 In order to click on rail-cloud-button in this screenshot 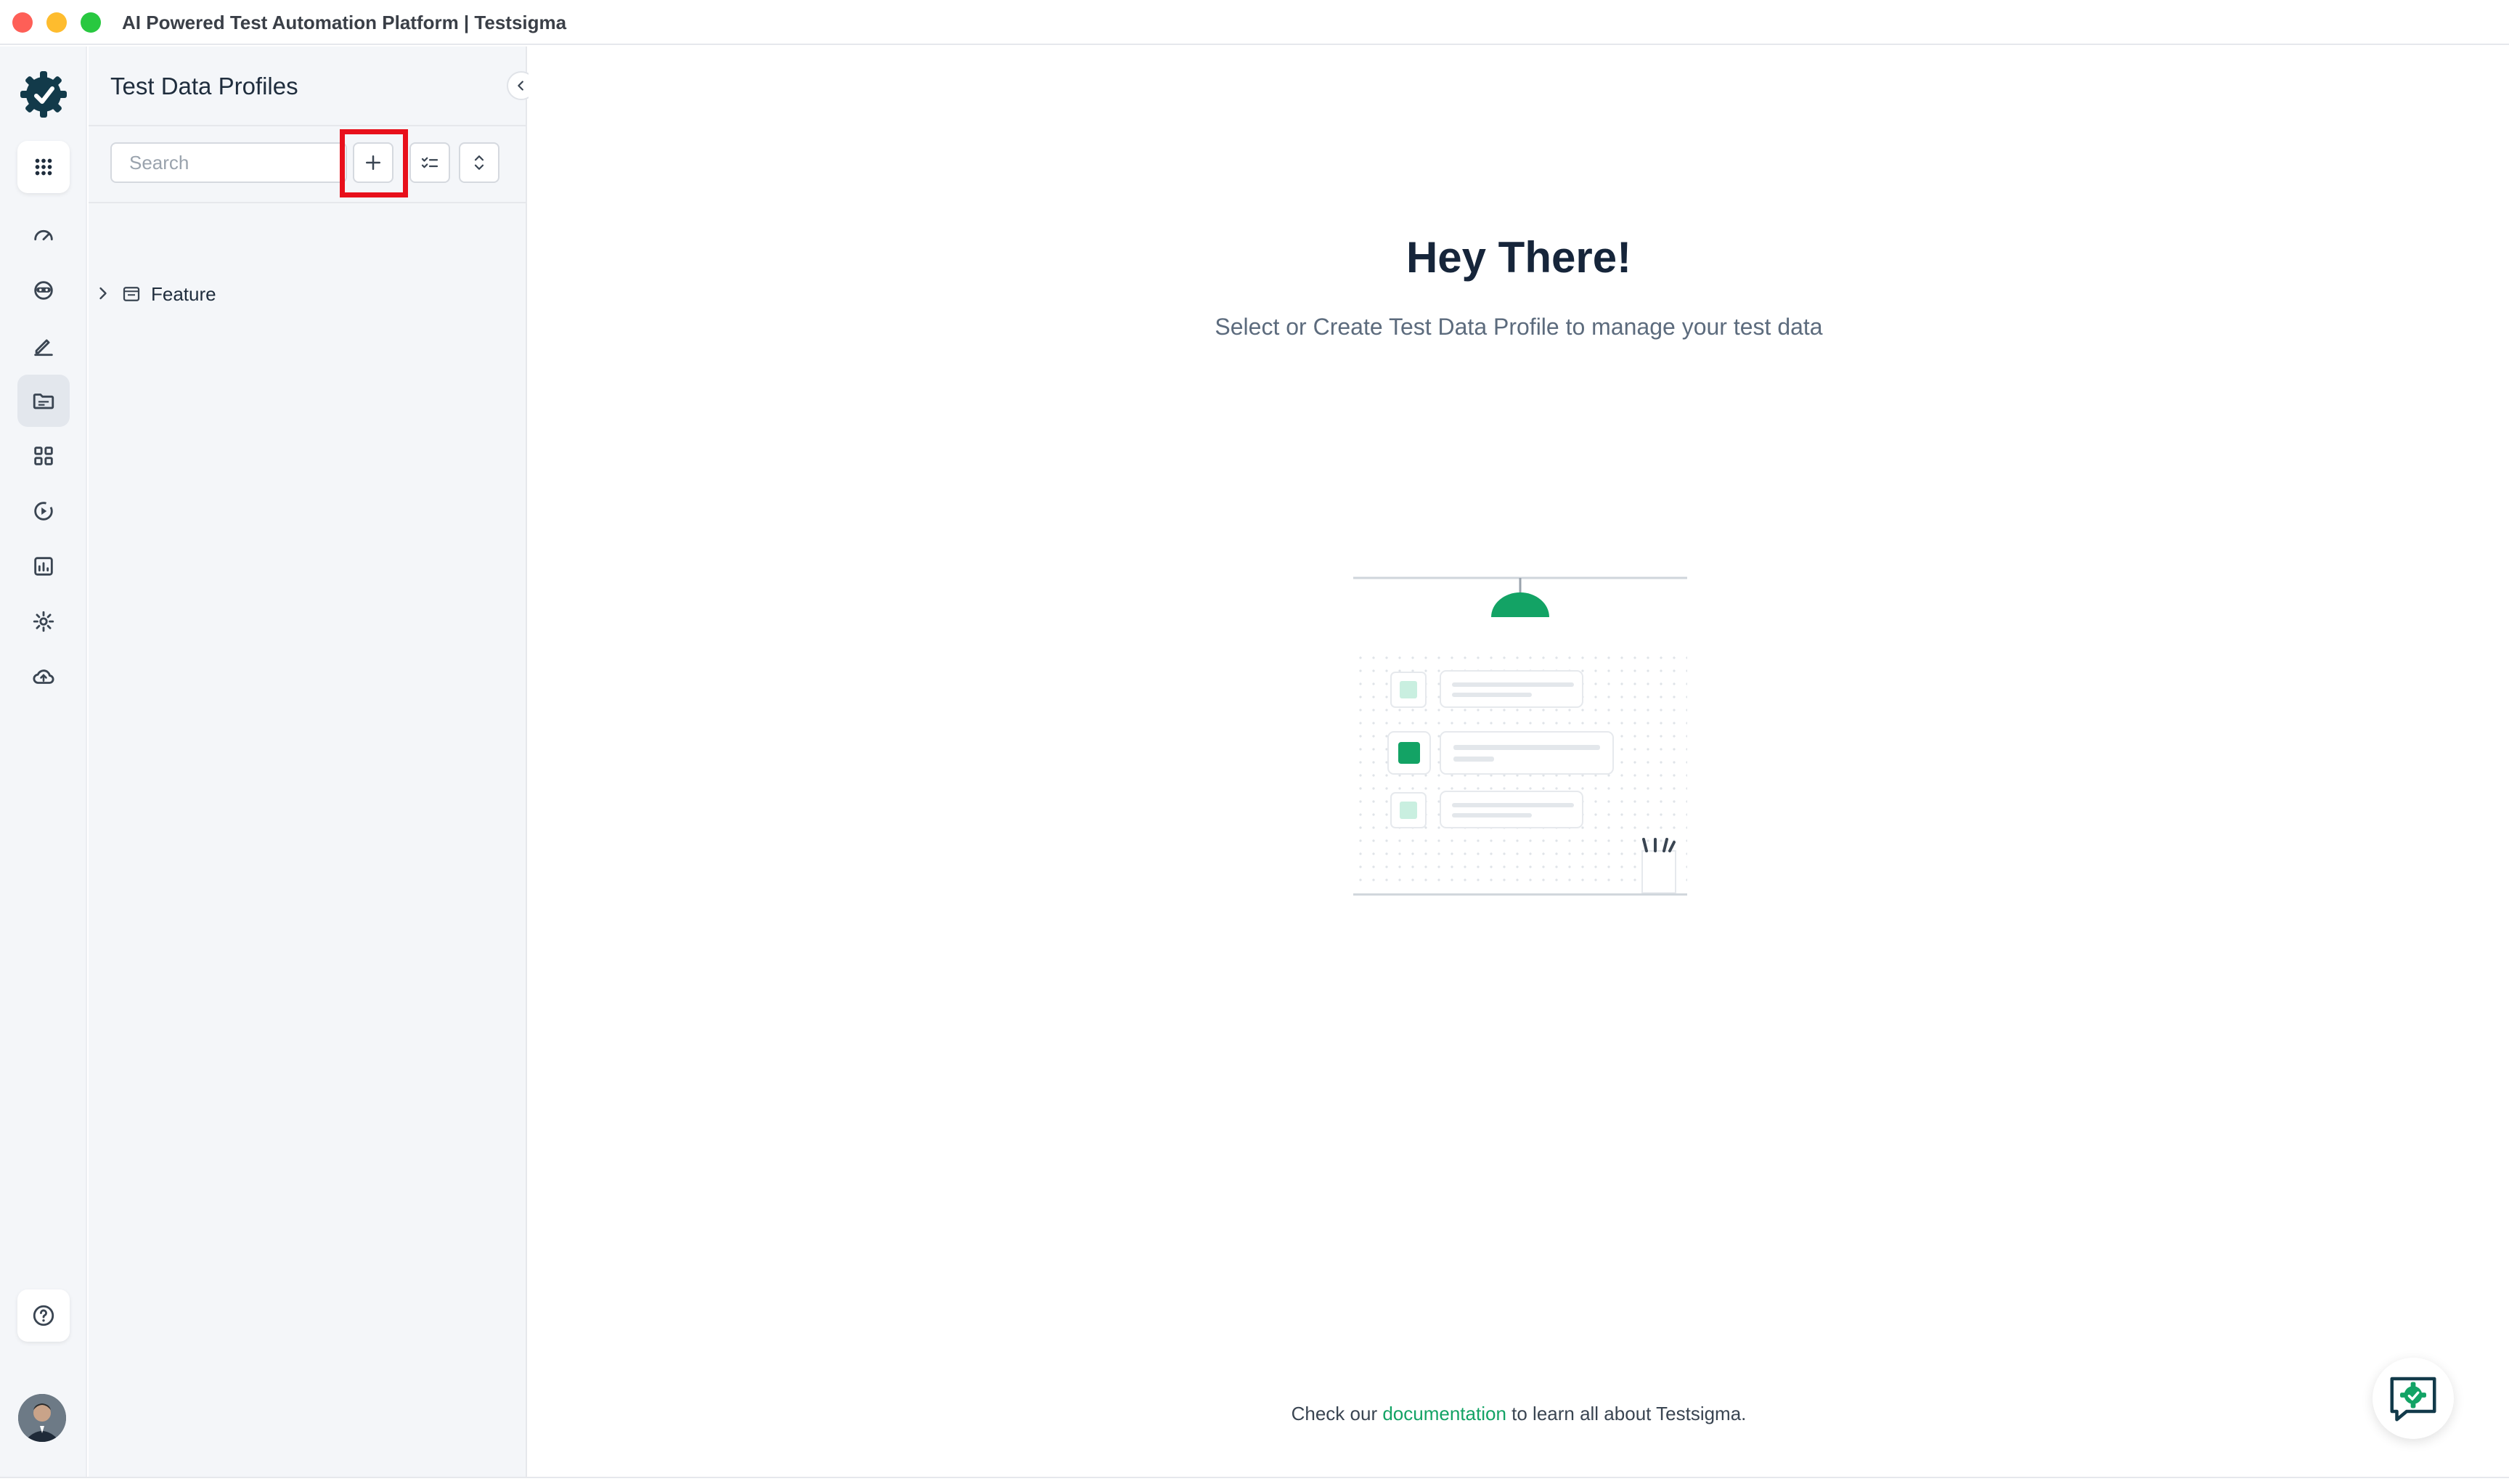, I will do `click(43, 677)`.